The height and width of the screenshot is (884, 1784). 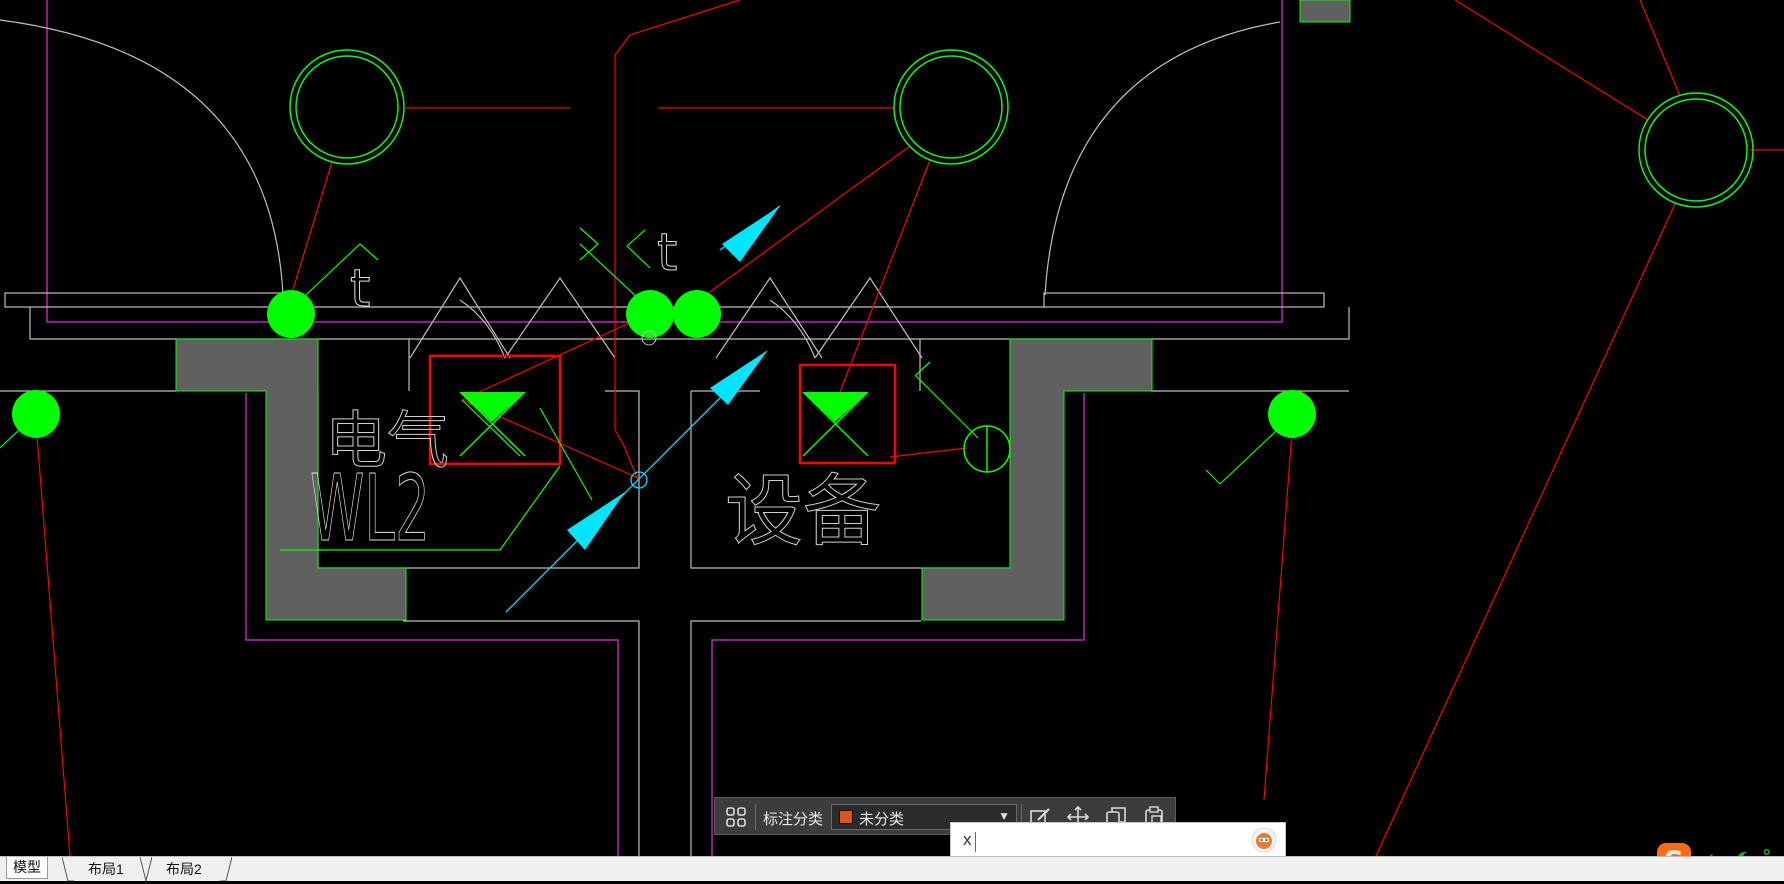 What do you see at coordinates (1004, 816) in the screenshot?
I see `chevron-down-icon: ▼` at bounding box center [1004, 816].